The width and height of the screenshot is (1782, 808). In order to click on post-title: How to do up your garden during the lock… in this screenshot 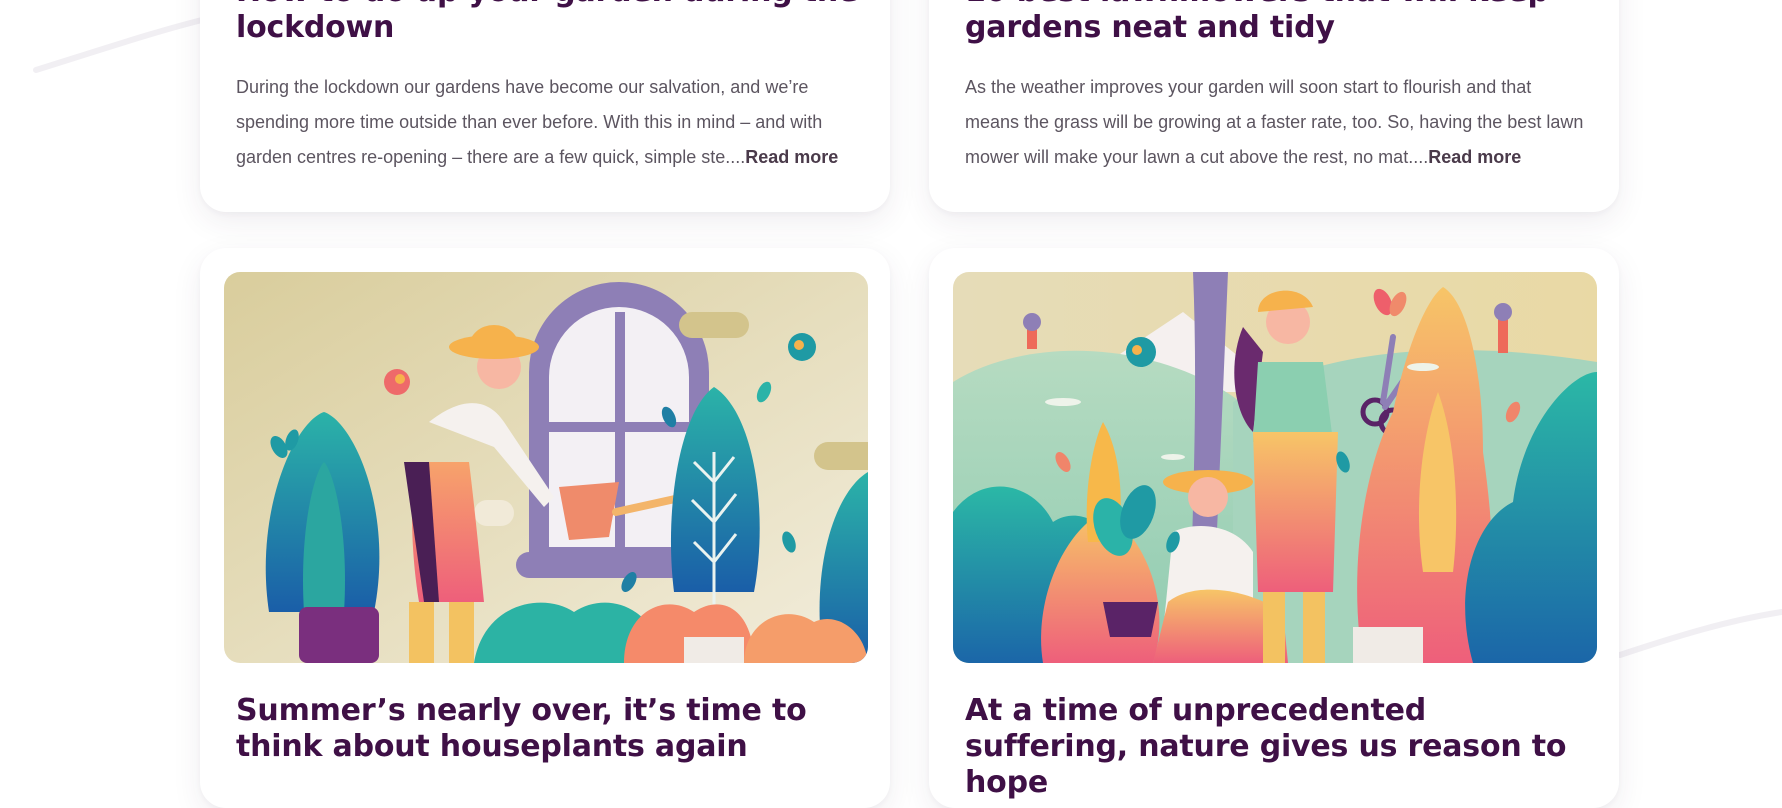, I will do `click(548, 23)`.